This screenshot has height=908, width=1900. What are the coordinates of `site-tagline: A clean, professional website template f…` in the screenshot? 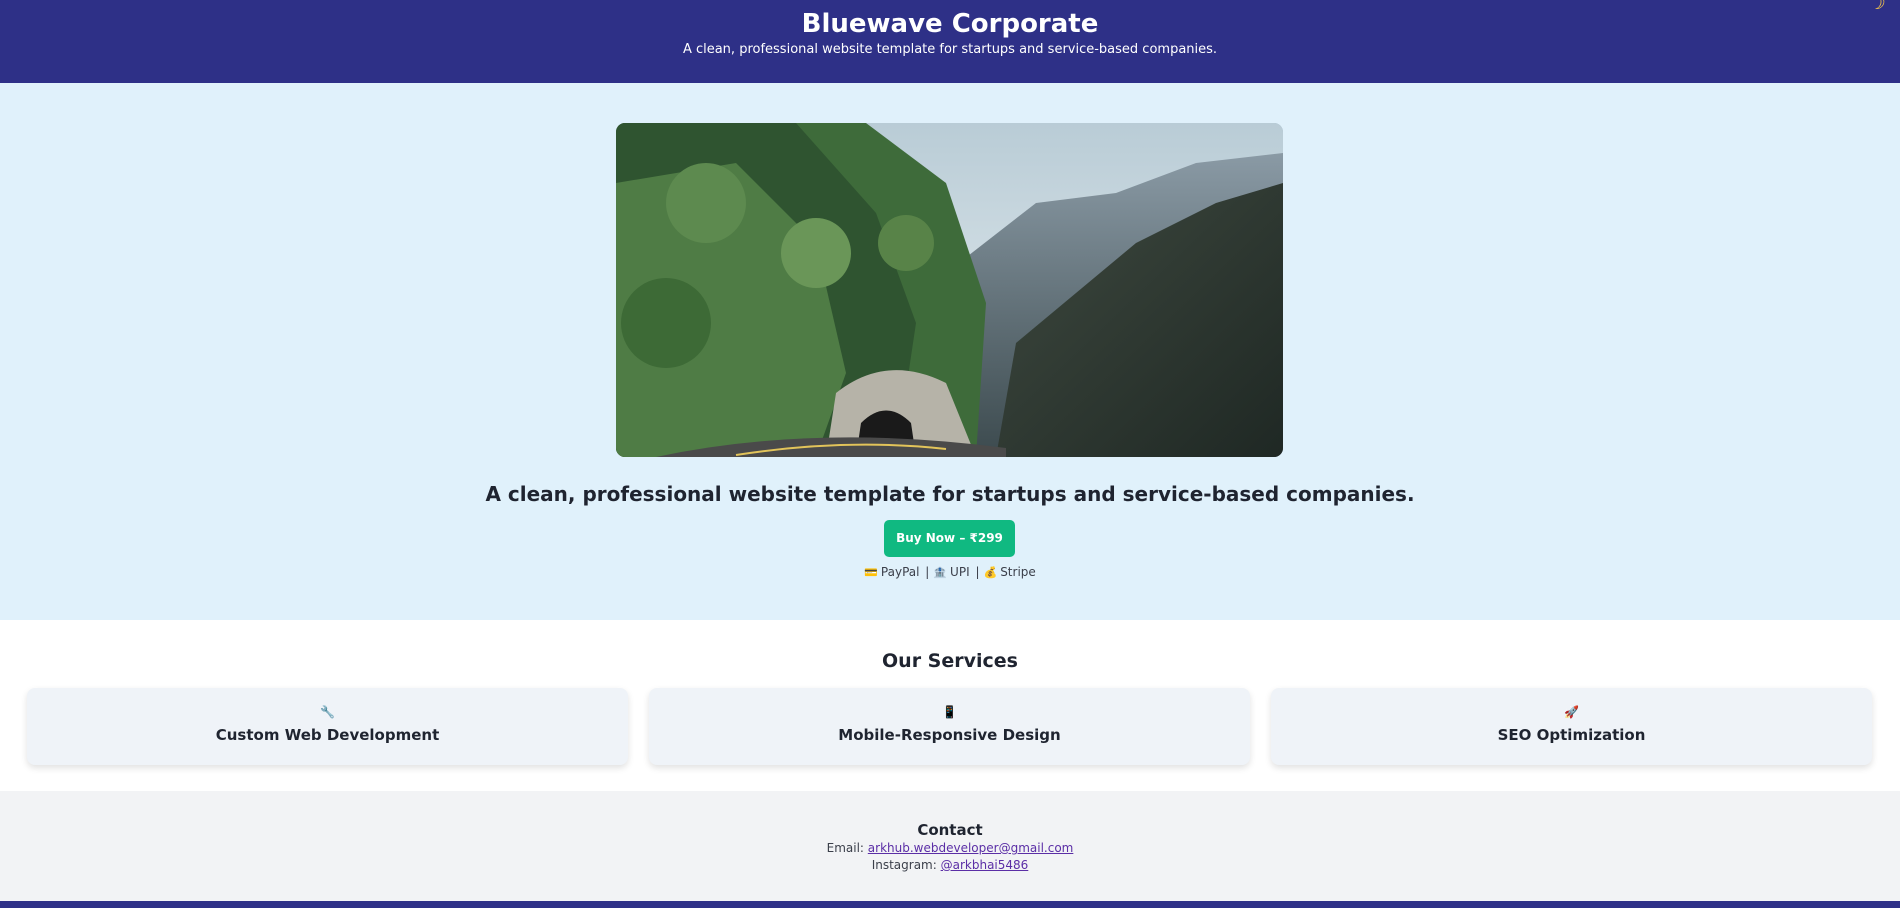 It's located at (950, 49).